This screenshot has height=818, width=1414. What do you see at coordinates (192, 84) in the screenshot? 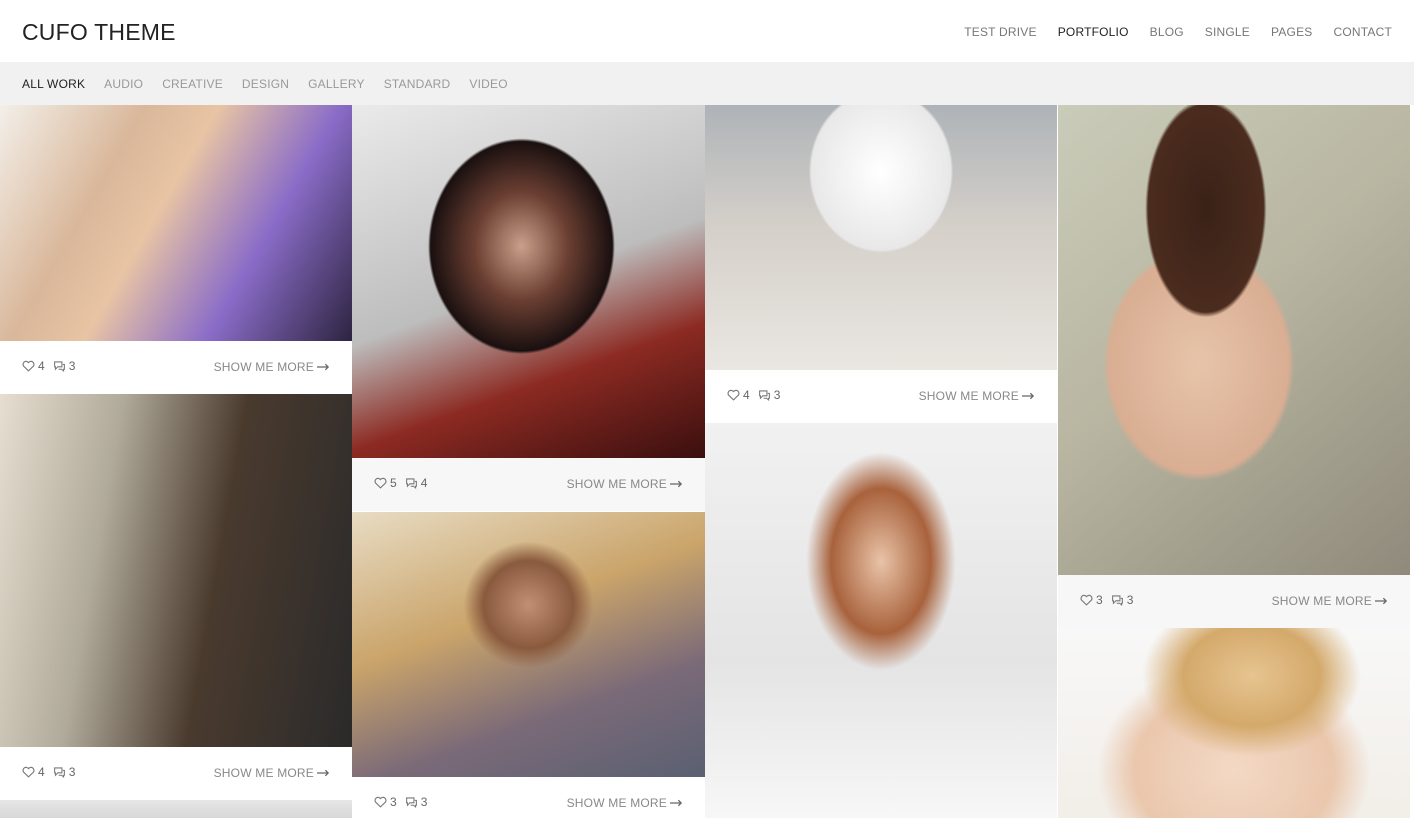
I see `filter-creative: CREATIVE` at bounding box center [192, 84].